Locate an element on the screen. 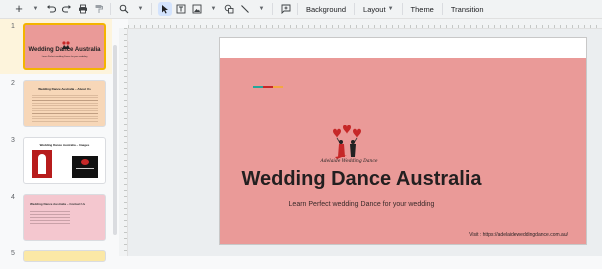 This screenshot has width=602, height=269. dance-logo: Adelaide Wedding Dance is located at coordinates (349, 145).